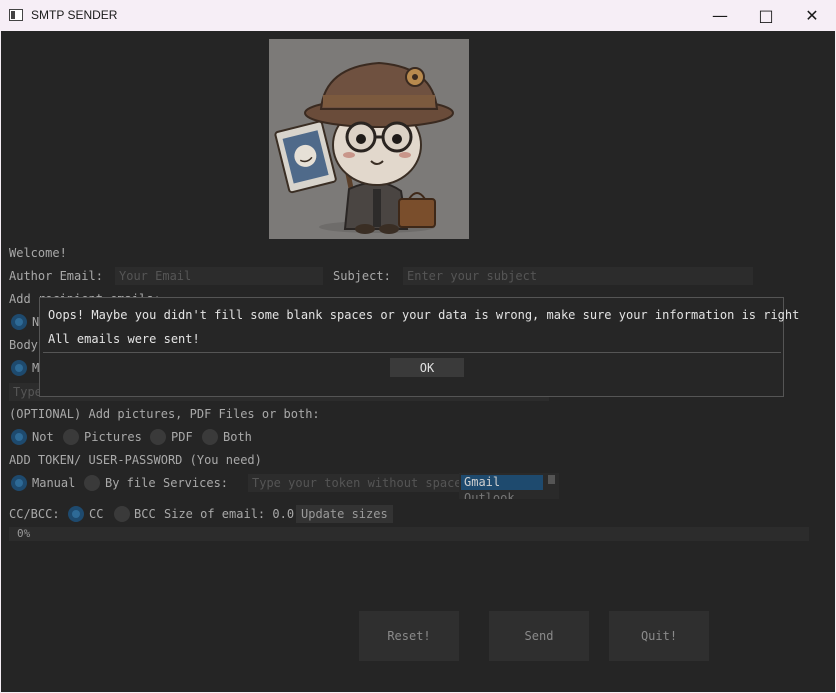 The height and width of the screenshot is (693, 836). I want to click on token-label-manual: Manual, so click(54, 483).